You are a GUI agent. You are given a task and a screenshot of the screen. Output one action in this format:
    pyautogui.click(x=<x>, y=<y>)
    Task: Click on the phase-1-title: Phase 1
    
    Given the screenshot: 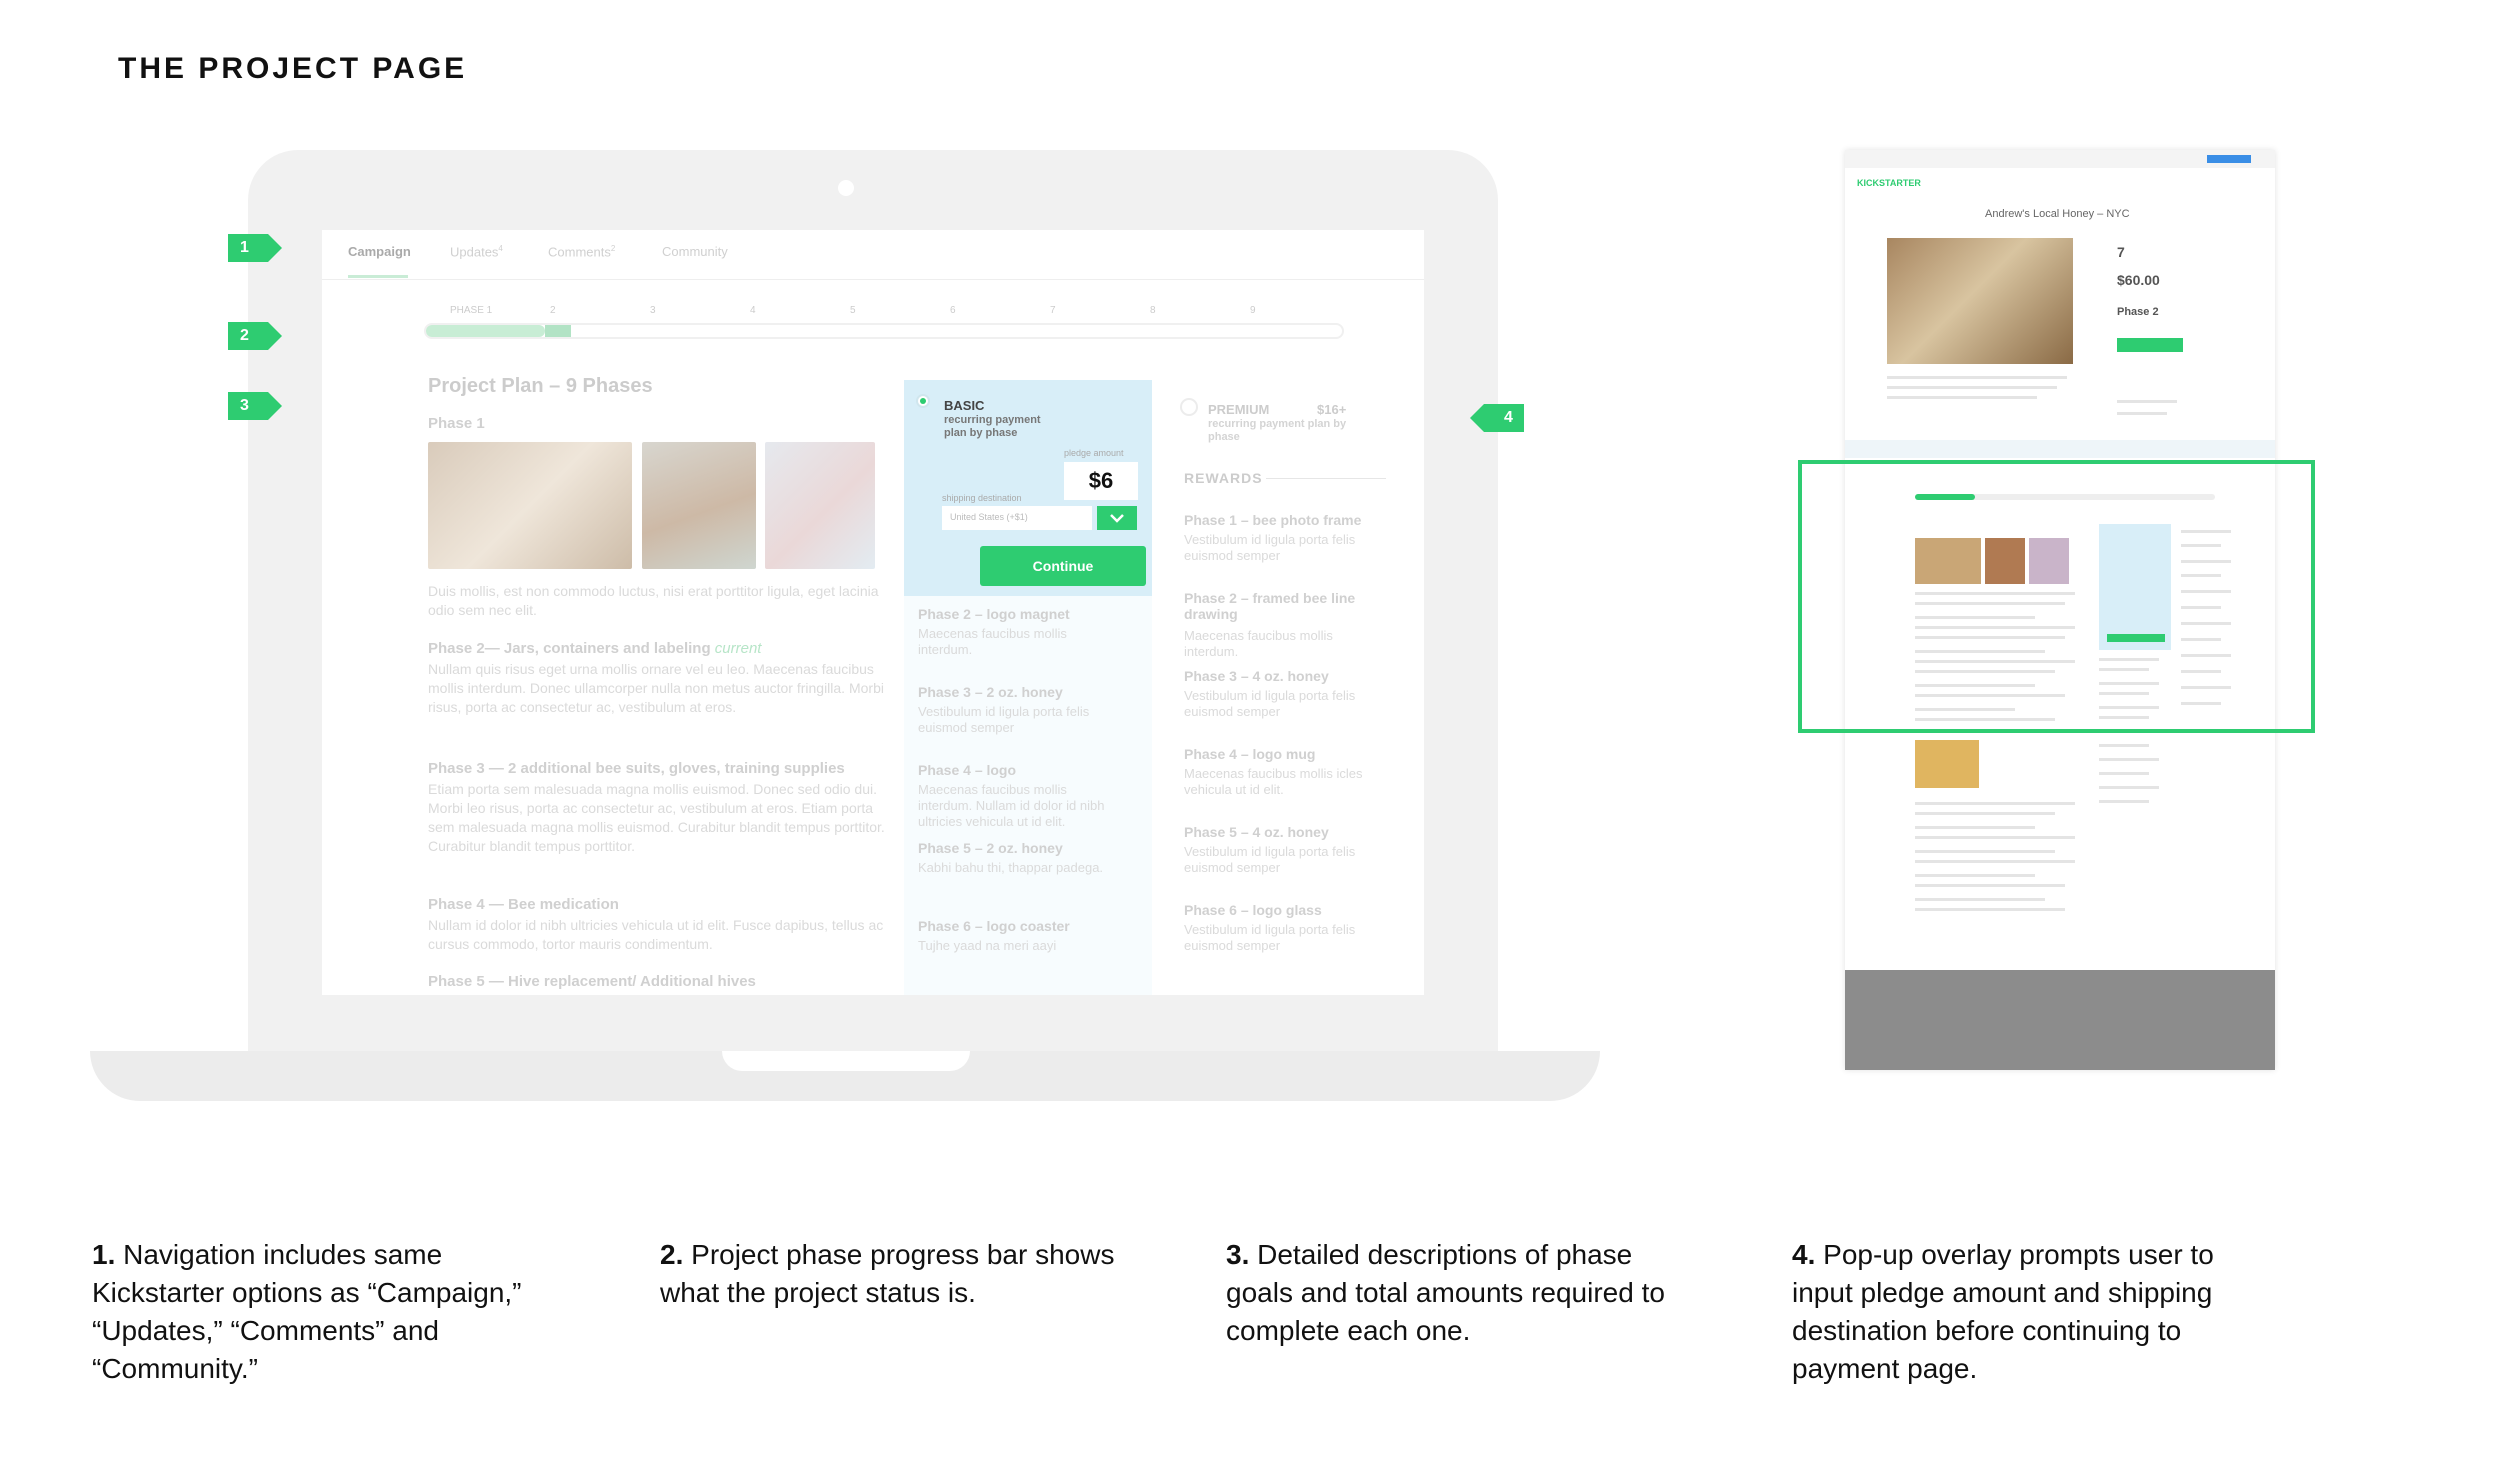 What is the action you would take?
    pyautogui.click(x=456, y=423)
    